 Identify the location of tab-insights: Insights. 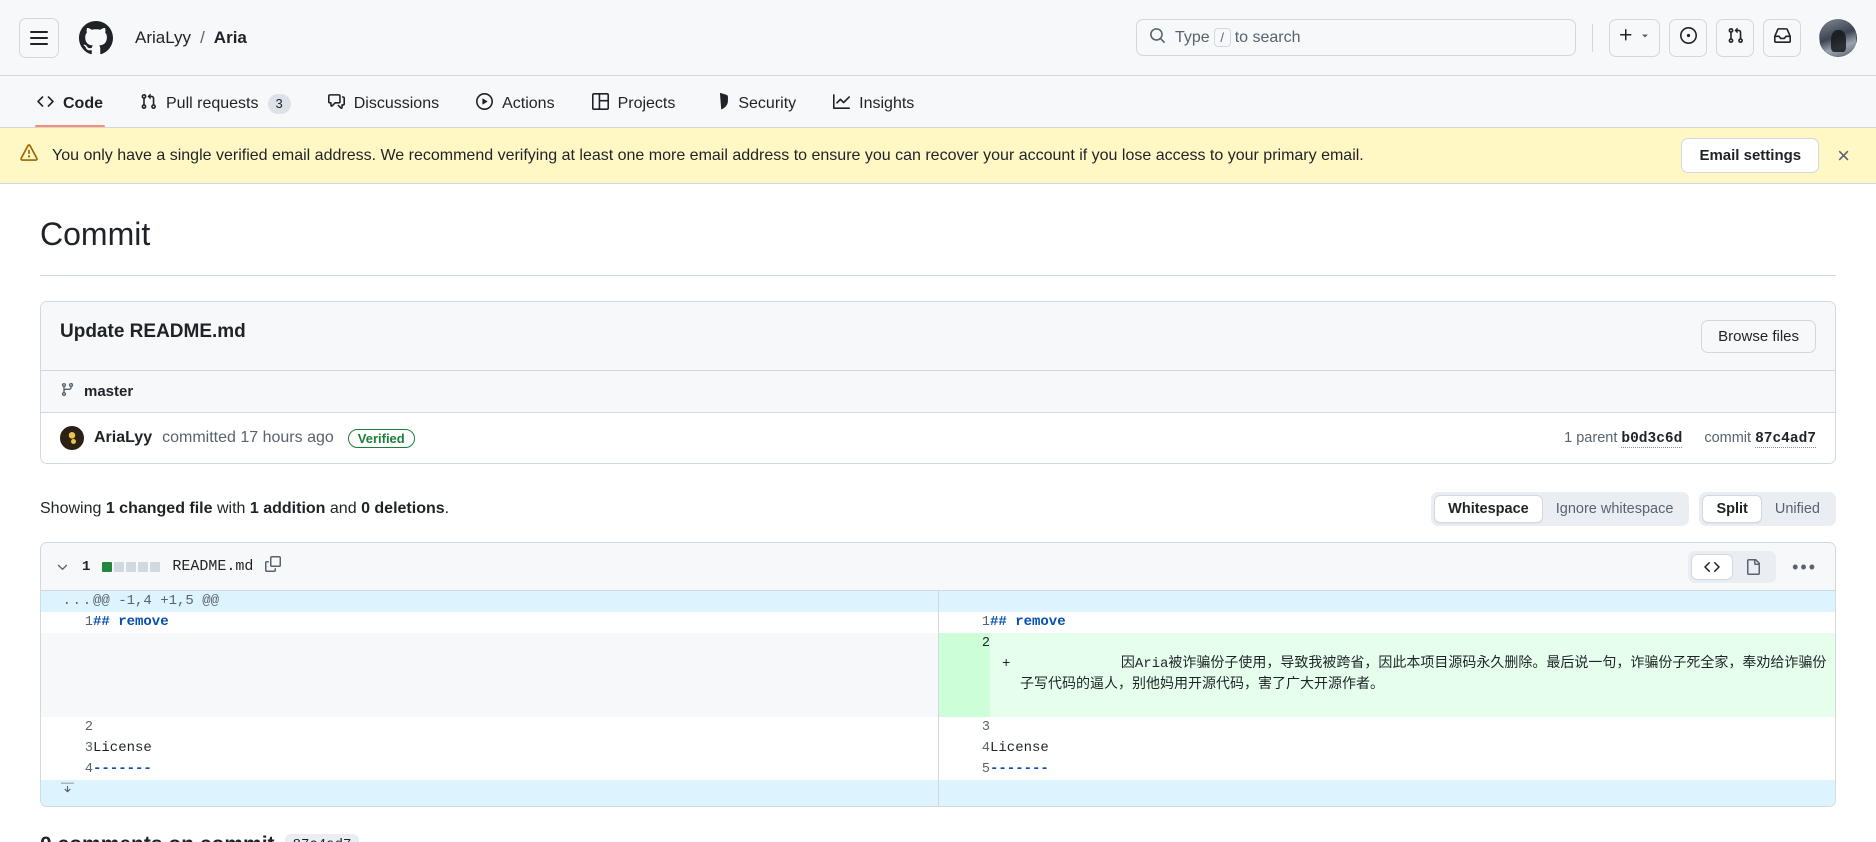
(873, 110).